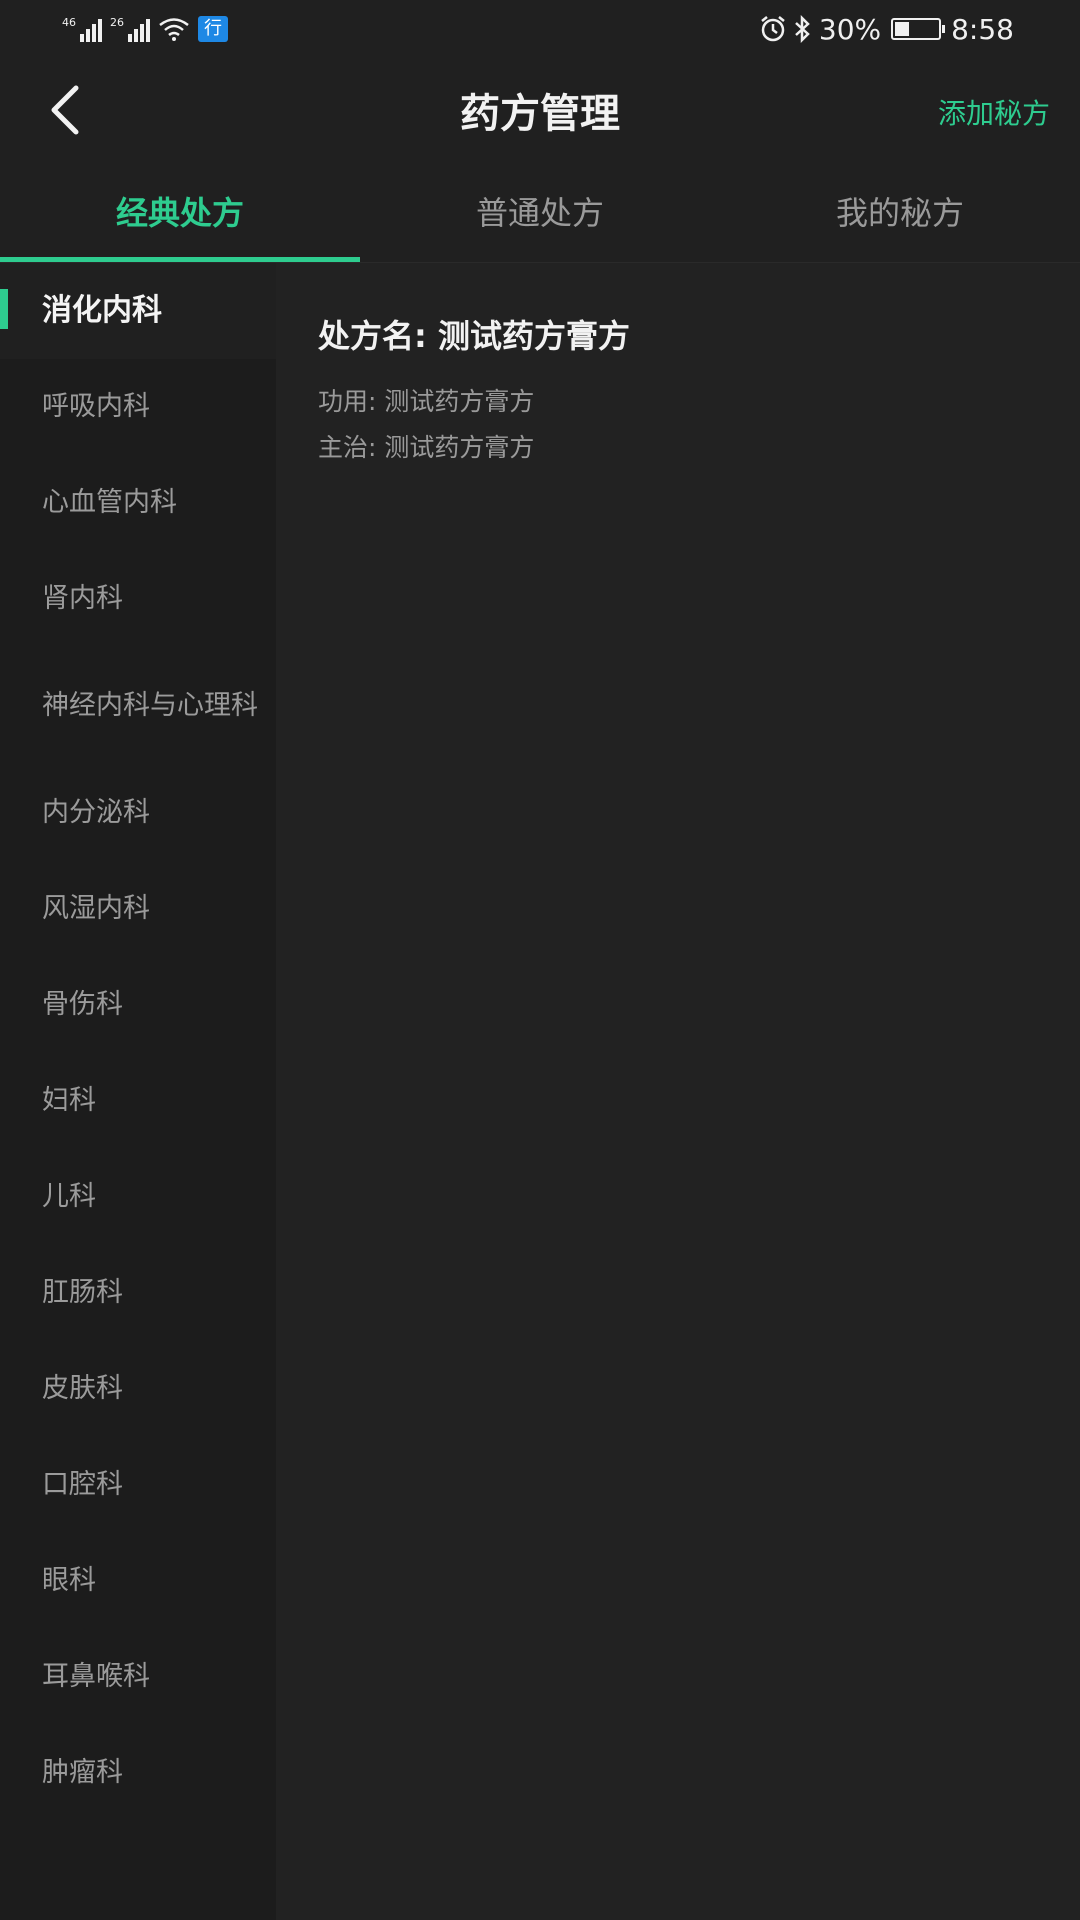 Image resolution: width=1080 pixels, height=1920 pixels. I want to click on back-button, so click(66, 110).